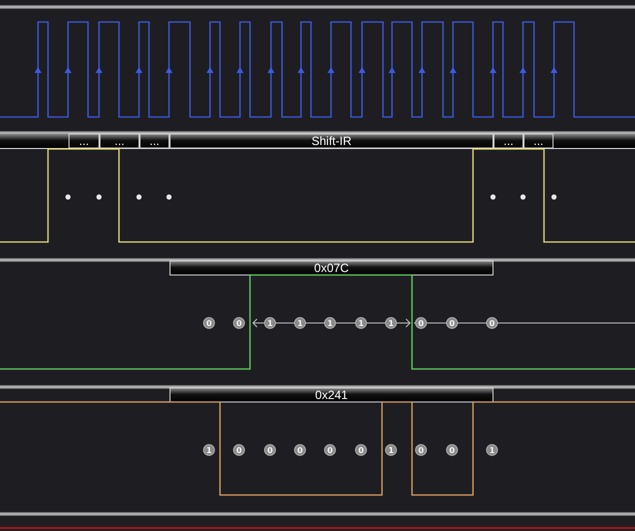 This screenshot has width=635, height=531. Describe the element at coordinates (332, 395) in the screenshot. I see `decoder-annotation: 0x241` at that location.